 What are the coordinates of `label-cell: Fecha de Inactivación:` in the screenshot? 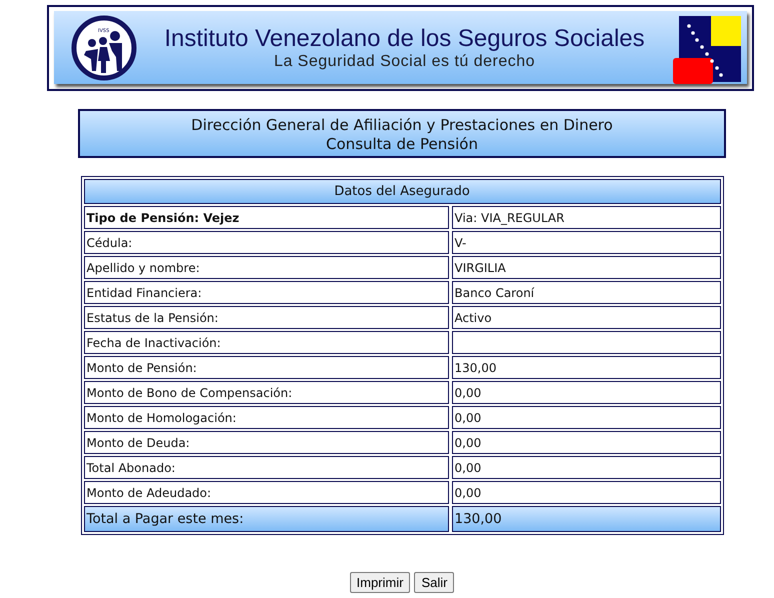 It's located at (266, 342).